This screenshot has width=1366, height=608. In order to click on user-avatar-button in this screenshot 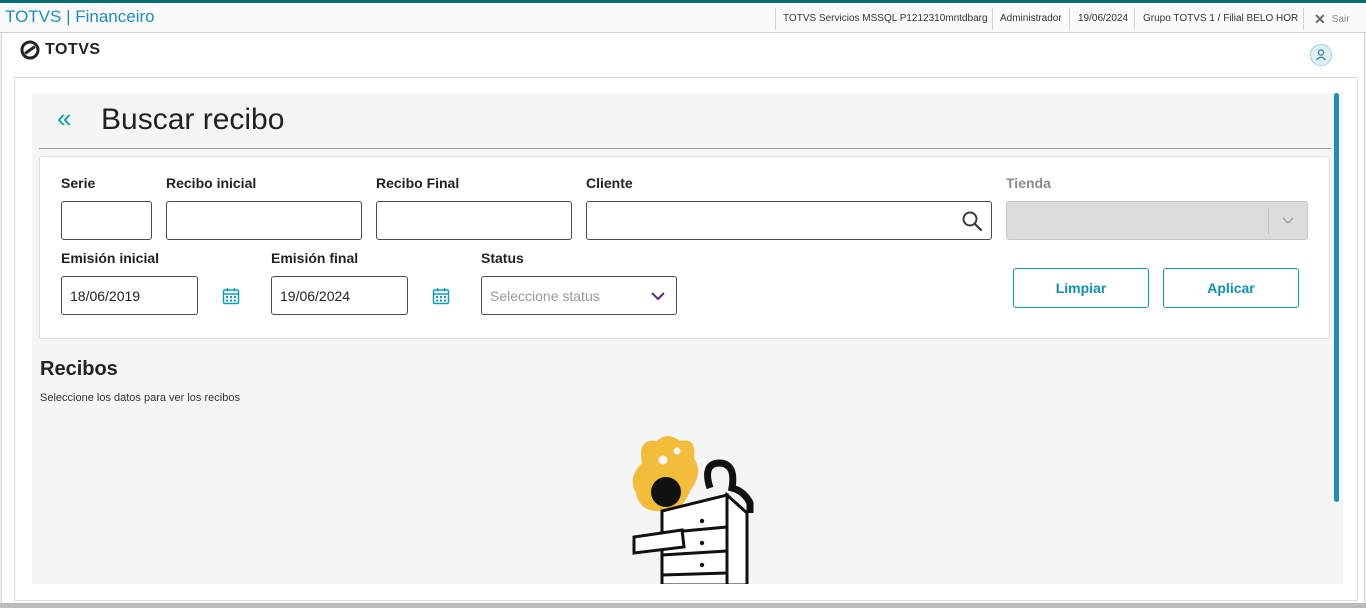, I will do `click(1321, 55)`.